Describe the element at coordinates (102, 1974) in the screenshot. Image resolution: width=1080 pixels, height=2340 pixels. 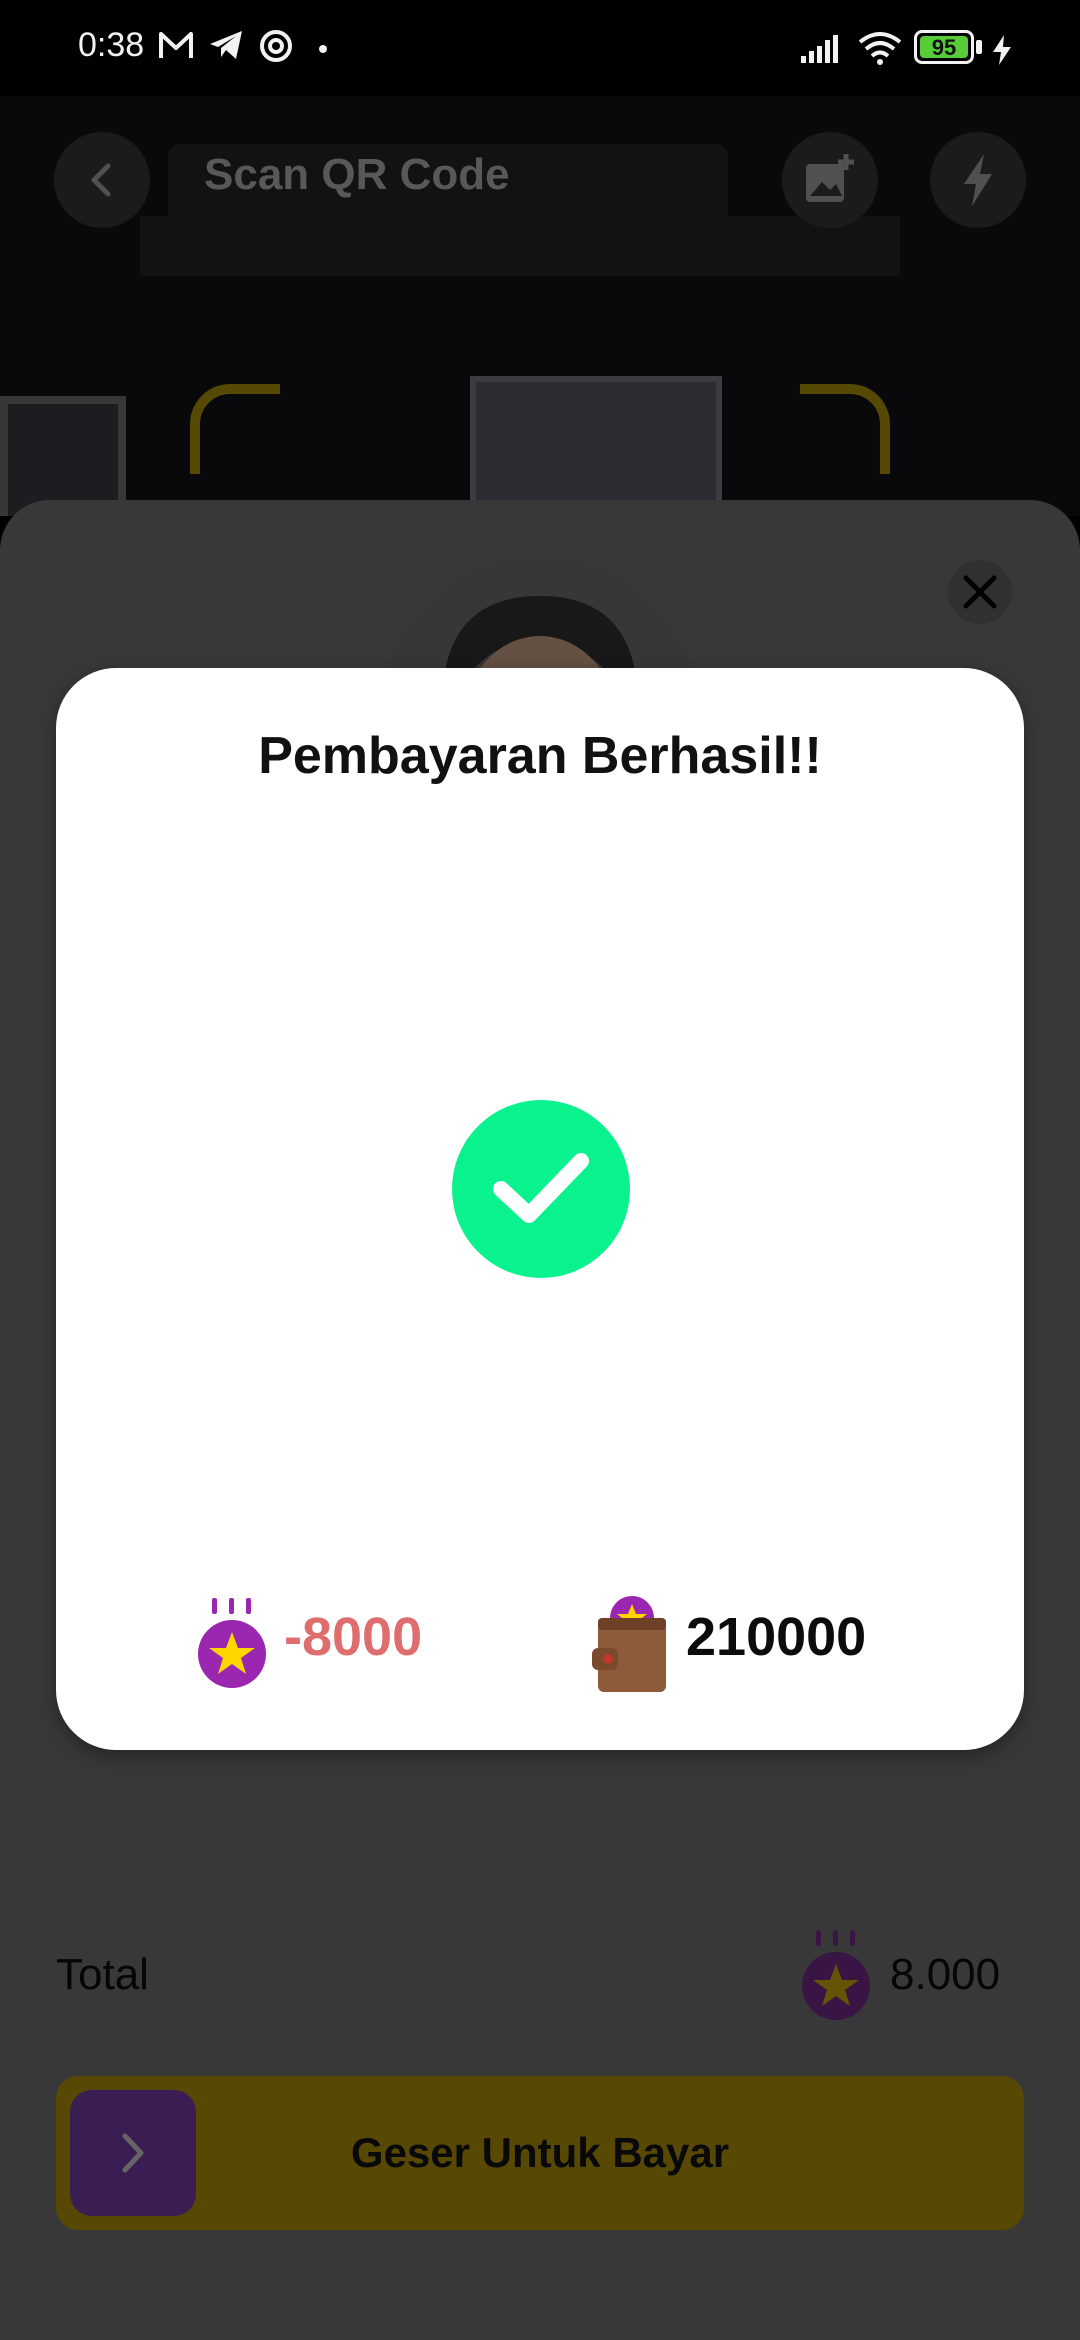
I see `total-label: Total` at that location.